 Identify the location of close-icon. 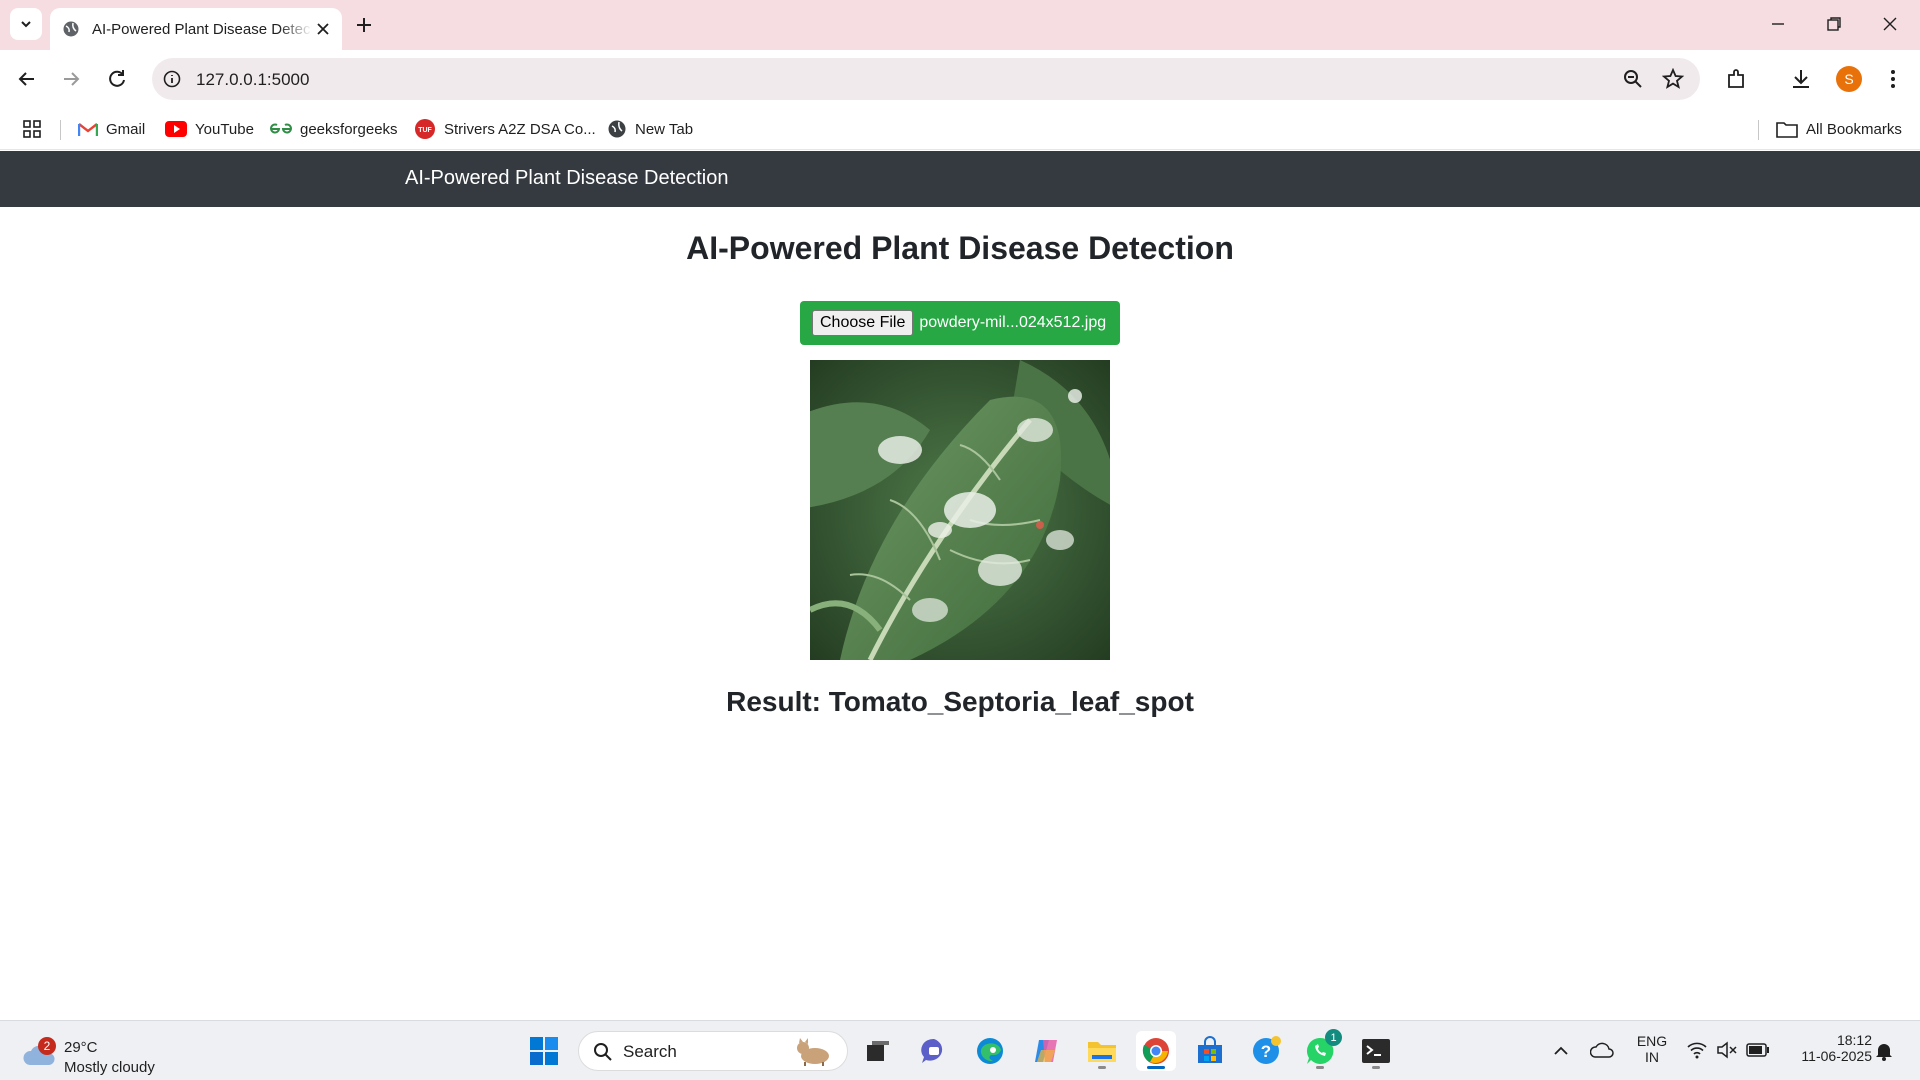
(323, 29).